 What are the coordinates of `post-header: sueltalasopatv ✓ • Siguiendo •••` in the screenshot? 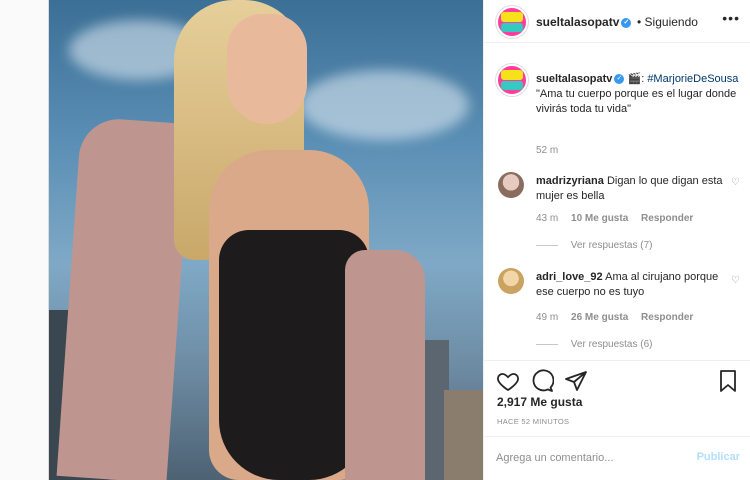 It's located at (617, 21).